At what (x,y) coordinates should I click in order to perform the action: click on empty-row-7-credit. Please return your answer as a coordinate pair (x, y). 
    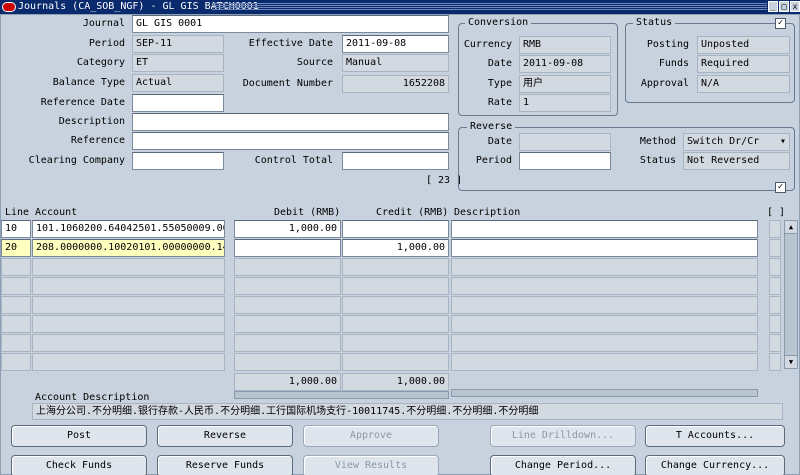
    Looking at the image, I should click on (395, 343).